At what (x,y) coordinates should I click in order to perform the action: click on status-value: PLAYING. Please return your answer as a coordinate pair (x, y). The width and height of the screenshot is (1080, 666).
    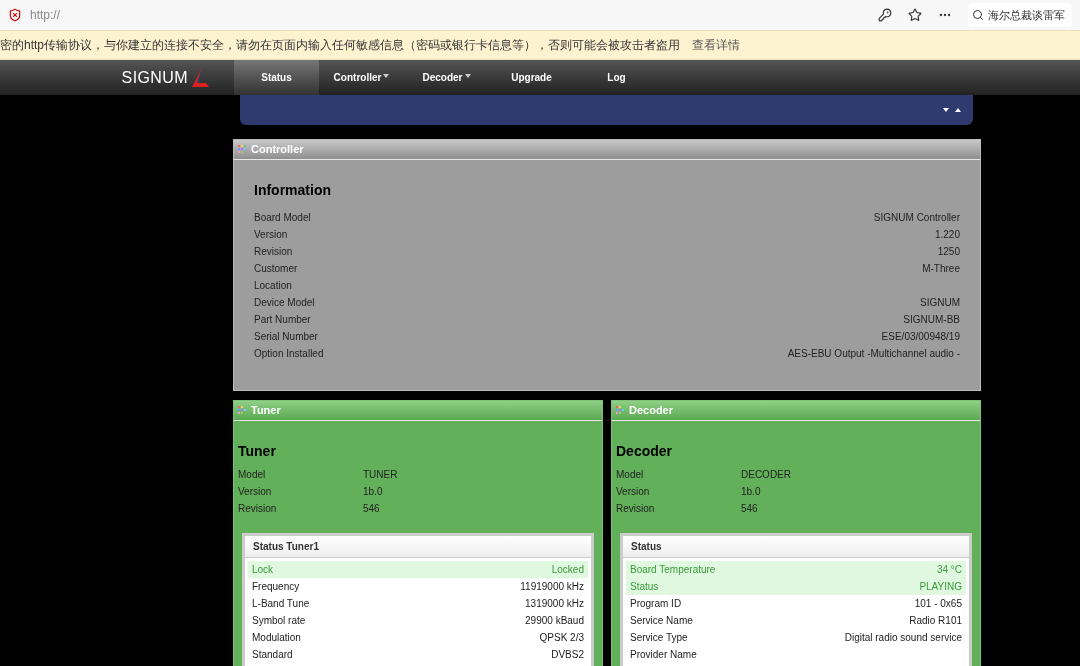
    Looking at the image, I should click on (940, 587).